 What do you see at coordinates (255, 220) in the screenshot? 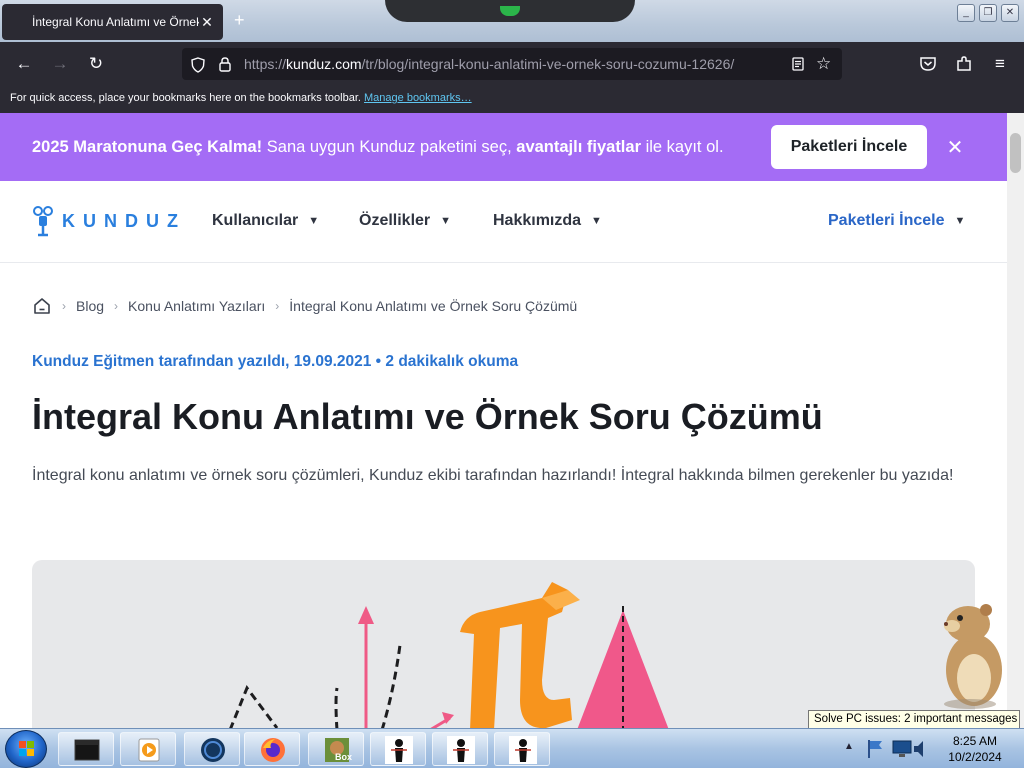
I see `menu-users-label: Kullanıcılar` at bounding box center [255, 220].